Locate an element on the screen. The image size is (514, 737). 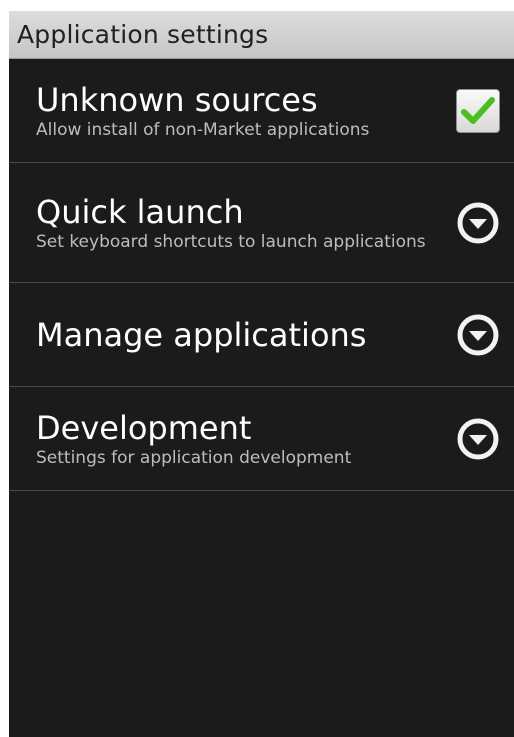
development-arrow is located at coordinates (478, 439).